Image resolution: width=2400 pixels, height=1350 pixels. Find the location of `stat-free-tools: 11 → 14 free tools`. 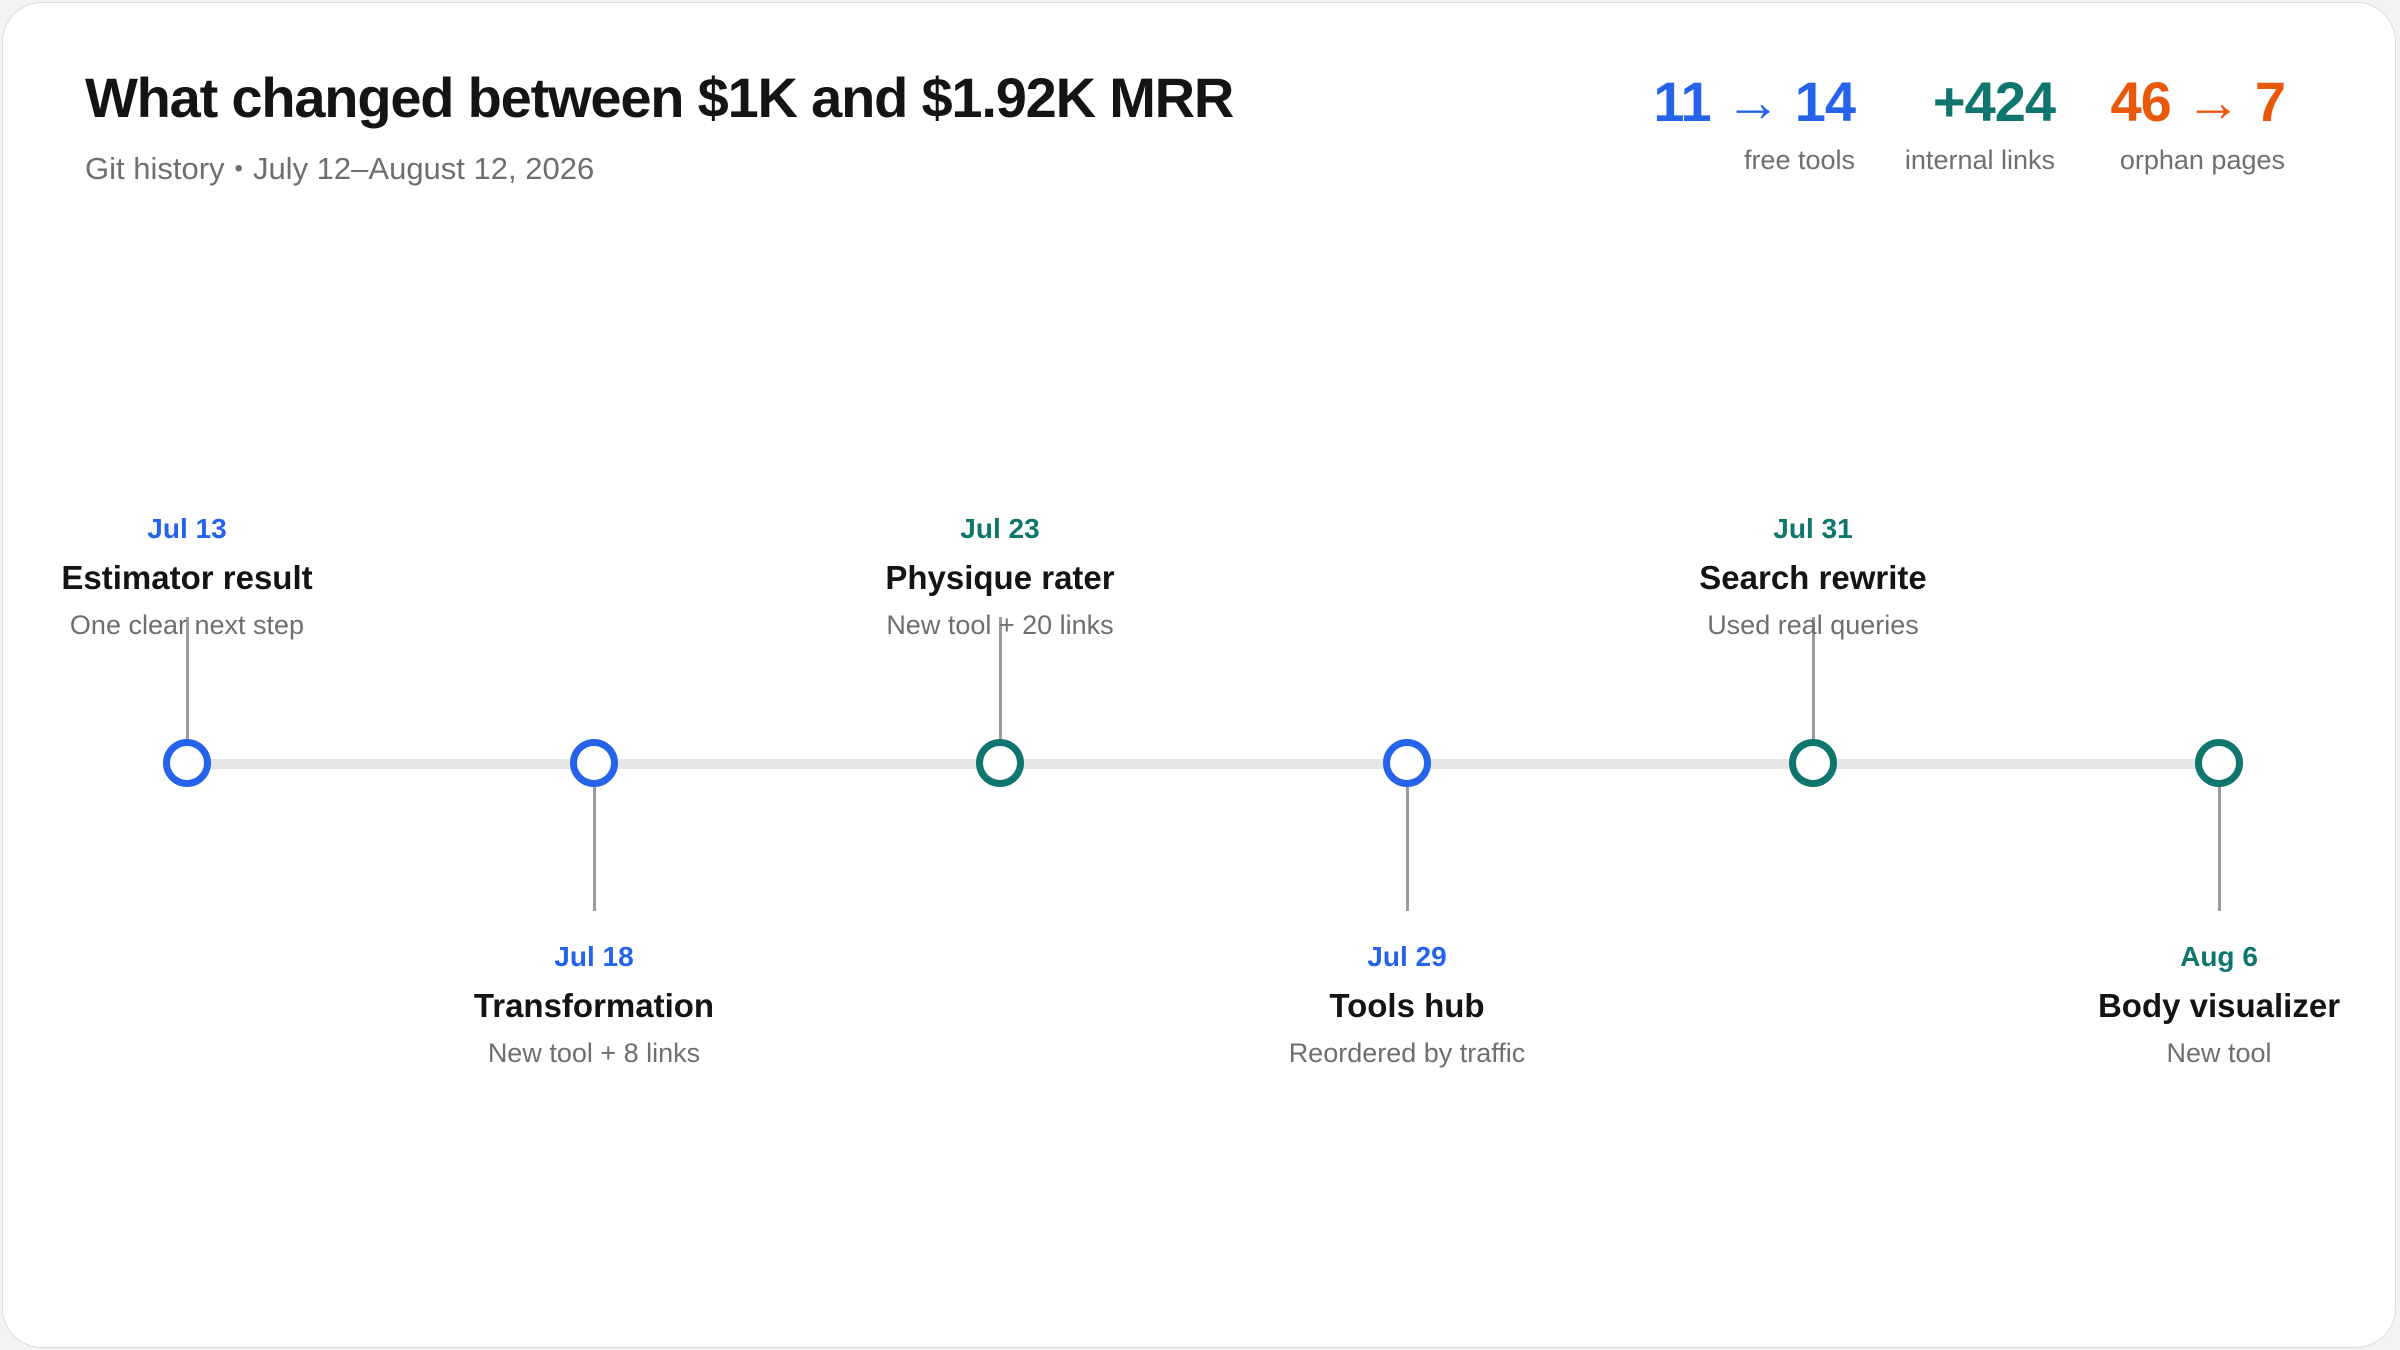

stat-free-tools: 11 → 14 free tools is located at coordinates (1754, 121).